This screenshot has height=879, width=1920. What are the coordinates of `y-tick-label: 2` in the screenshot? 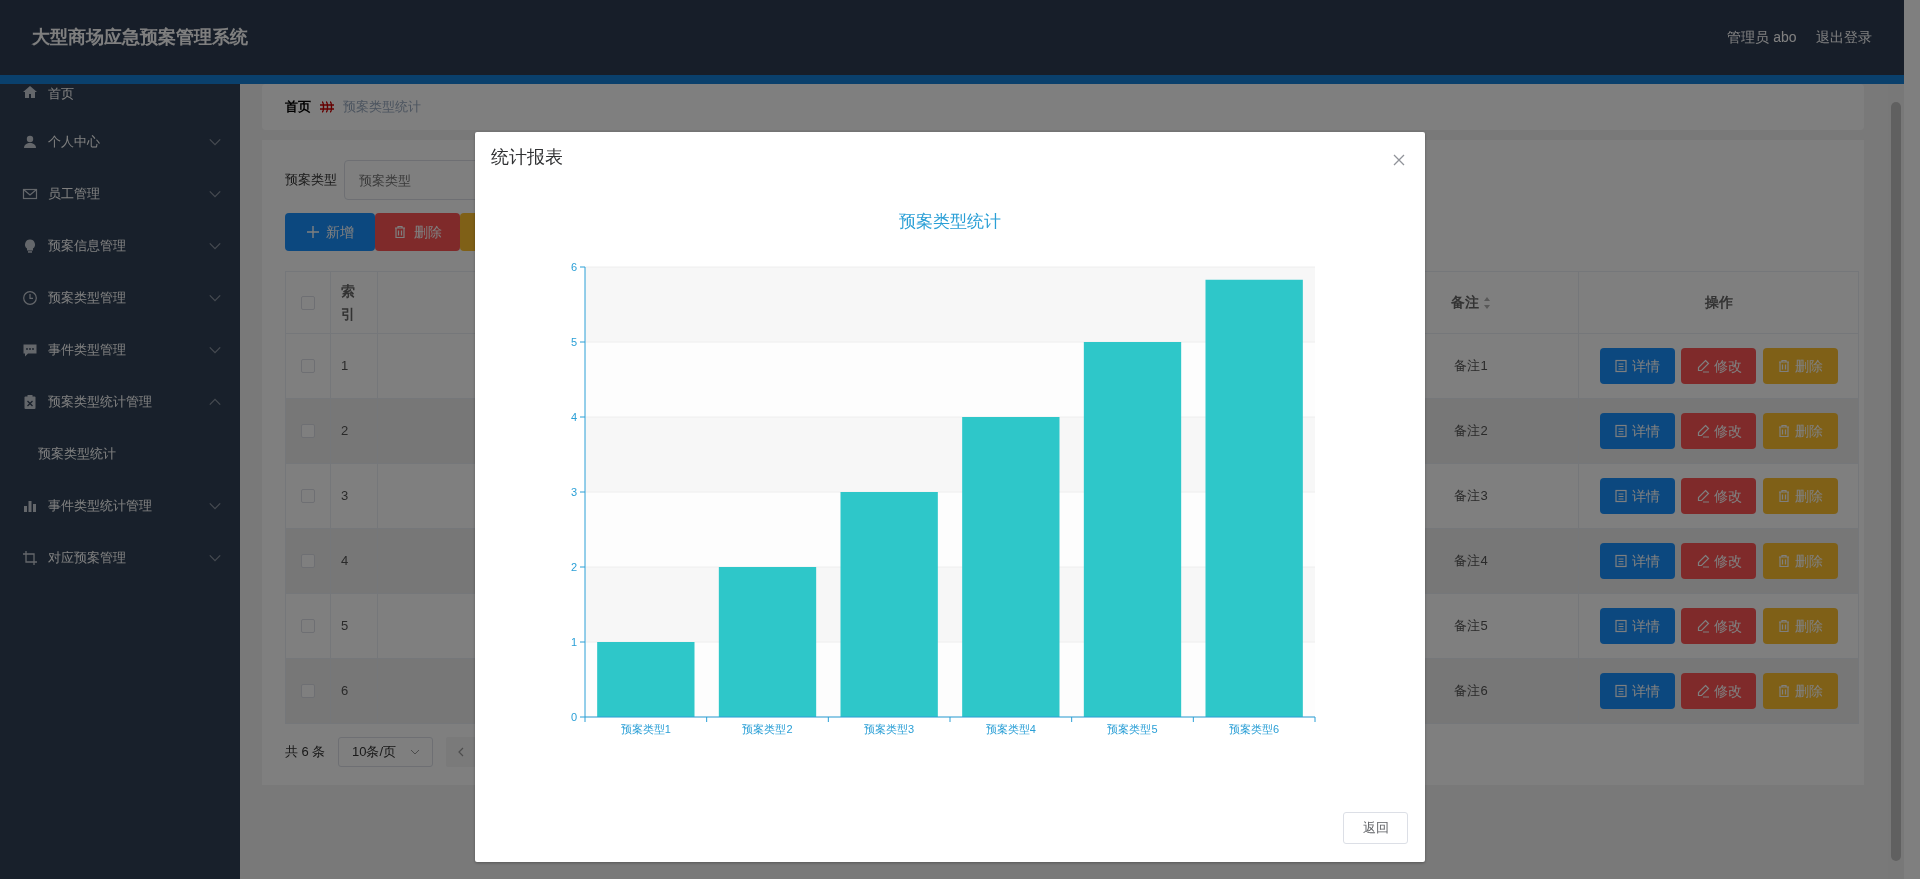 It's located at (573, 567).